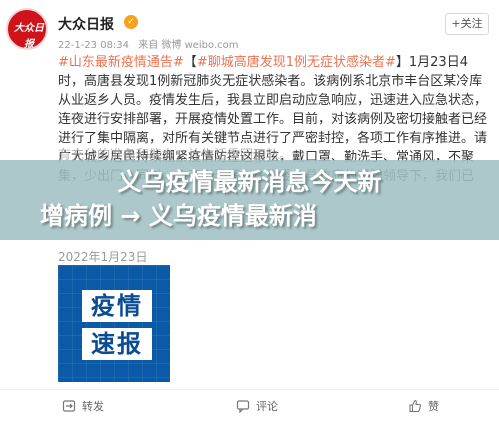  I want to click on post-time: 22-1-23 08:34, so click(94, 45).